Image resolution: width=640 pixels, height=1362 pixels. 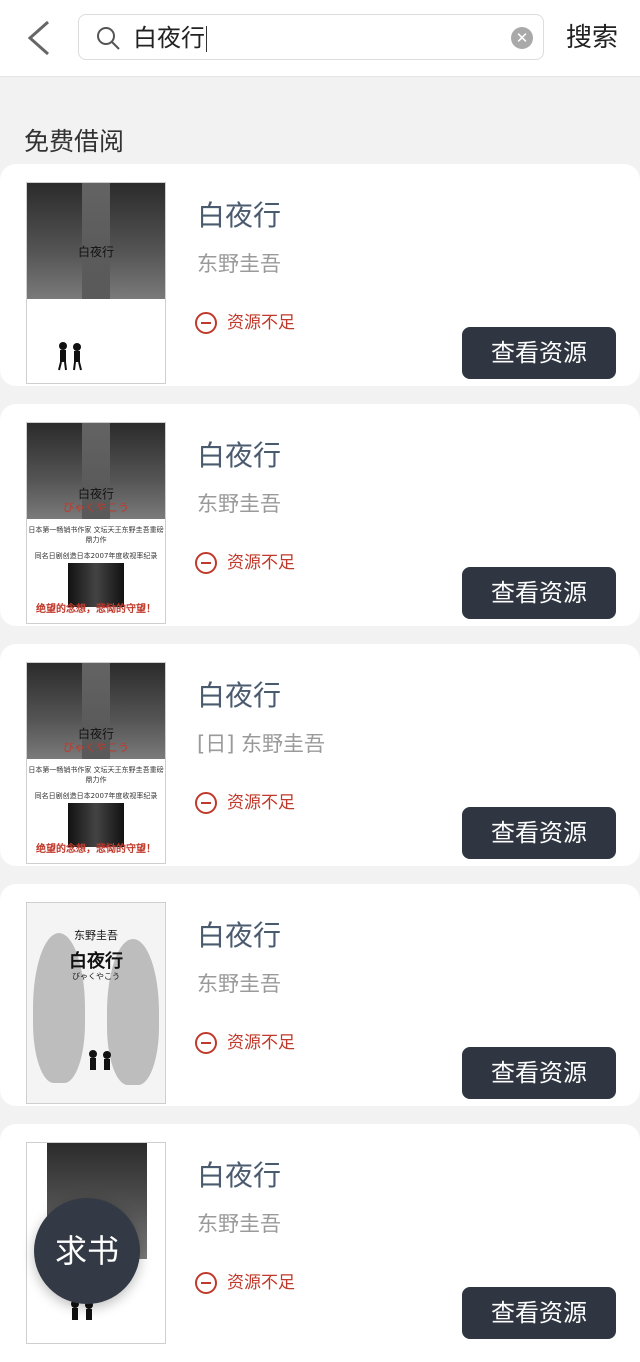 I want to click on search-value: 白夜行, so click(x=170, y=38).